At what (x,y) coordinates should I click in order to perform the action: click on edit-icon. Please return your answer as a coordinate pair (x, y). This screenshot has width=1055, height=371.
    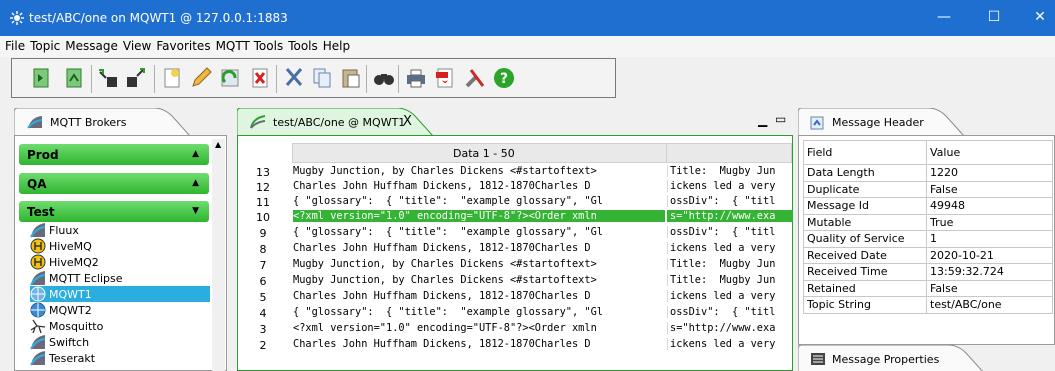
    Looking at the image, I should click on (201, 78).